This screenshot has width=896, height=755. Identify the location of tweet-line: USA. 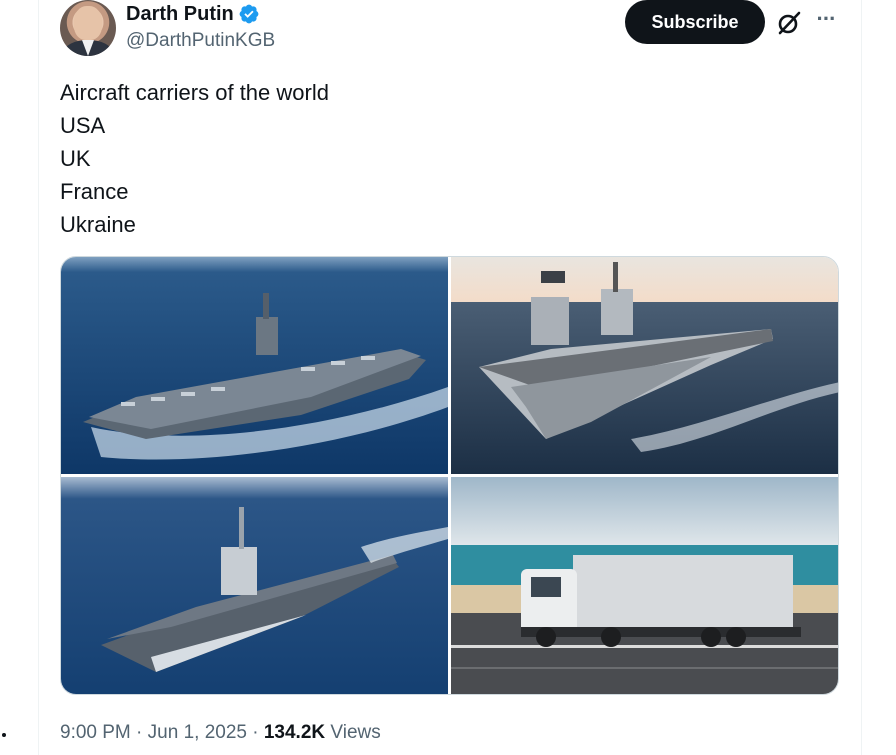
(83, 125).